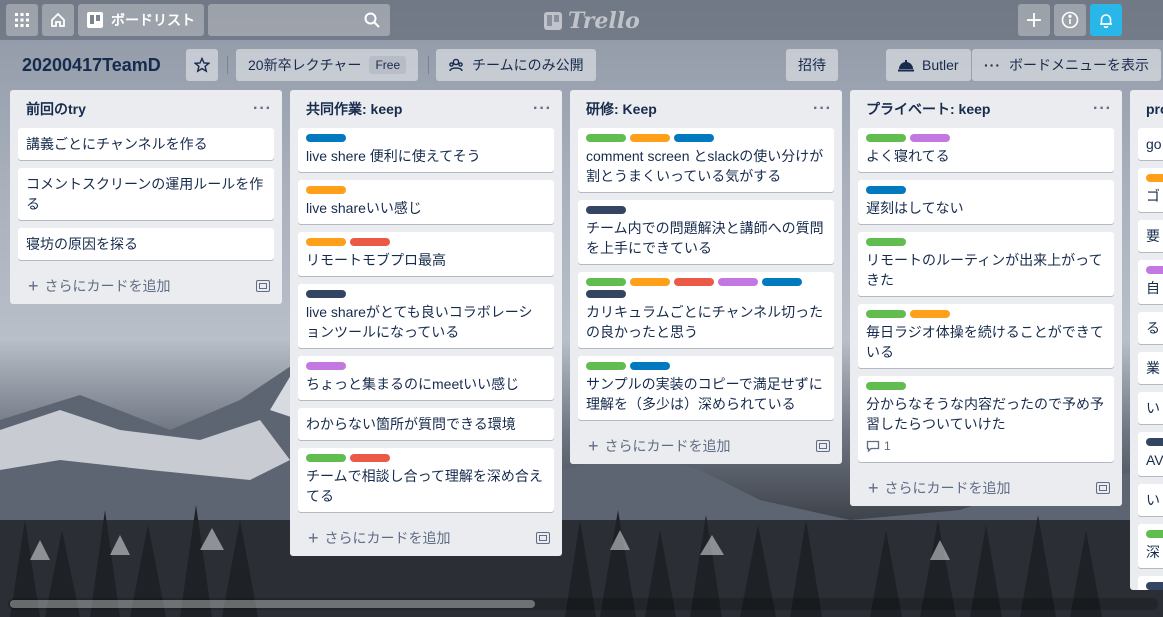  Describe the element at coordinates (706, 232) in the screenshot. I see `card: チーム内での問題解決と講師への質問を上手にできている` at that location.